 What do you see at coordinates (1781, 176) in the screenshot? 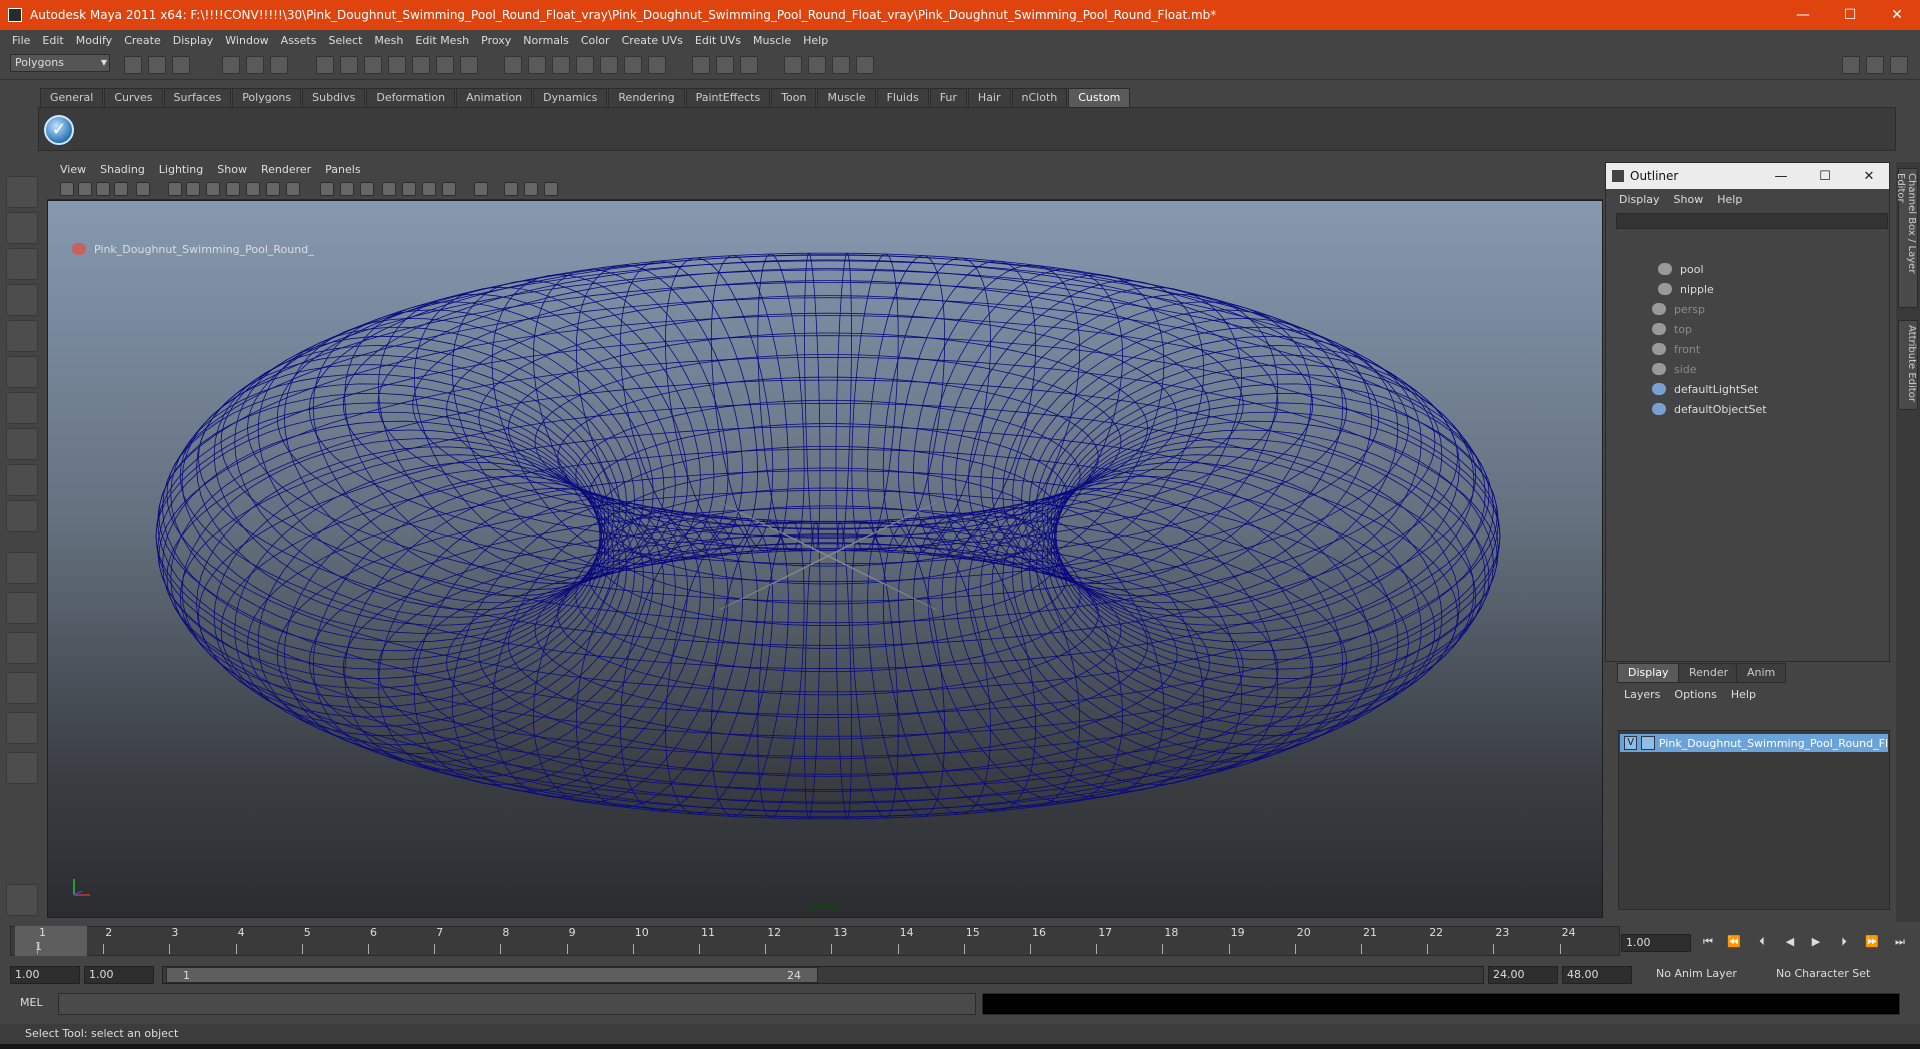
I see `outliner-minimize-button: —` at bounding box center [1781, 176].